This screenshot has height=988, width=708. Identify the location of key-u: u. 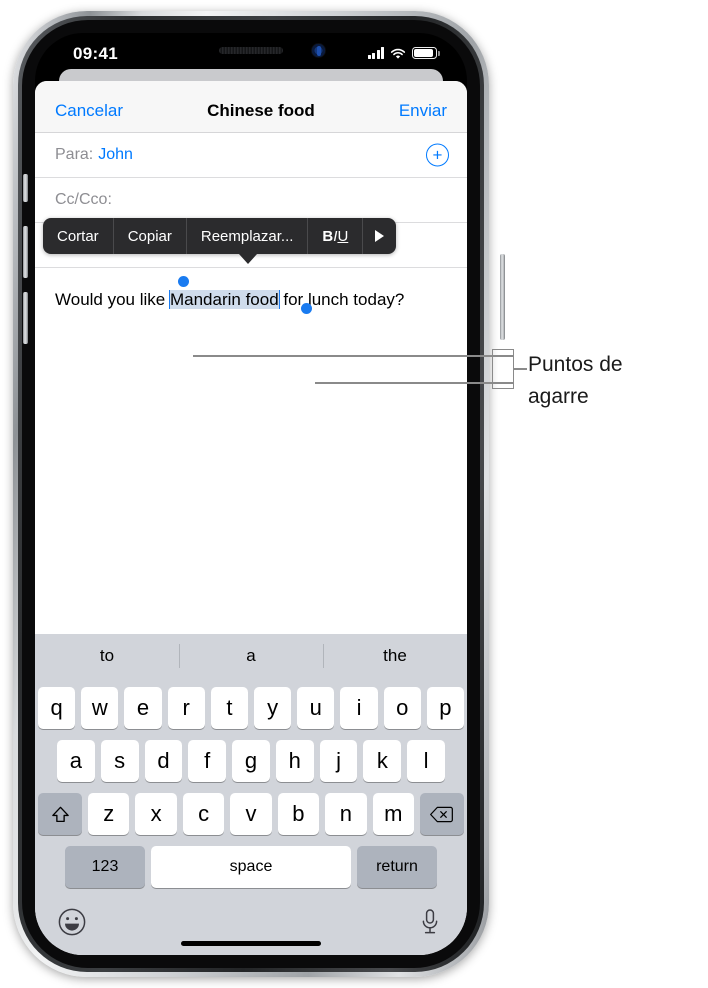
(316, 708).